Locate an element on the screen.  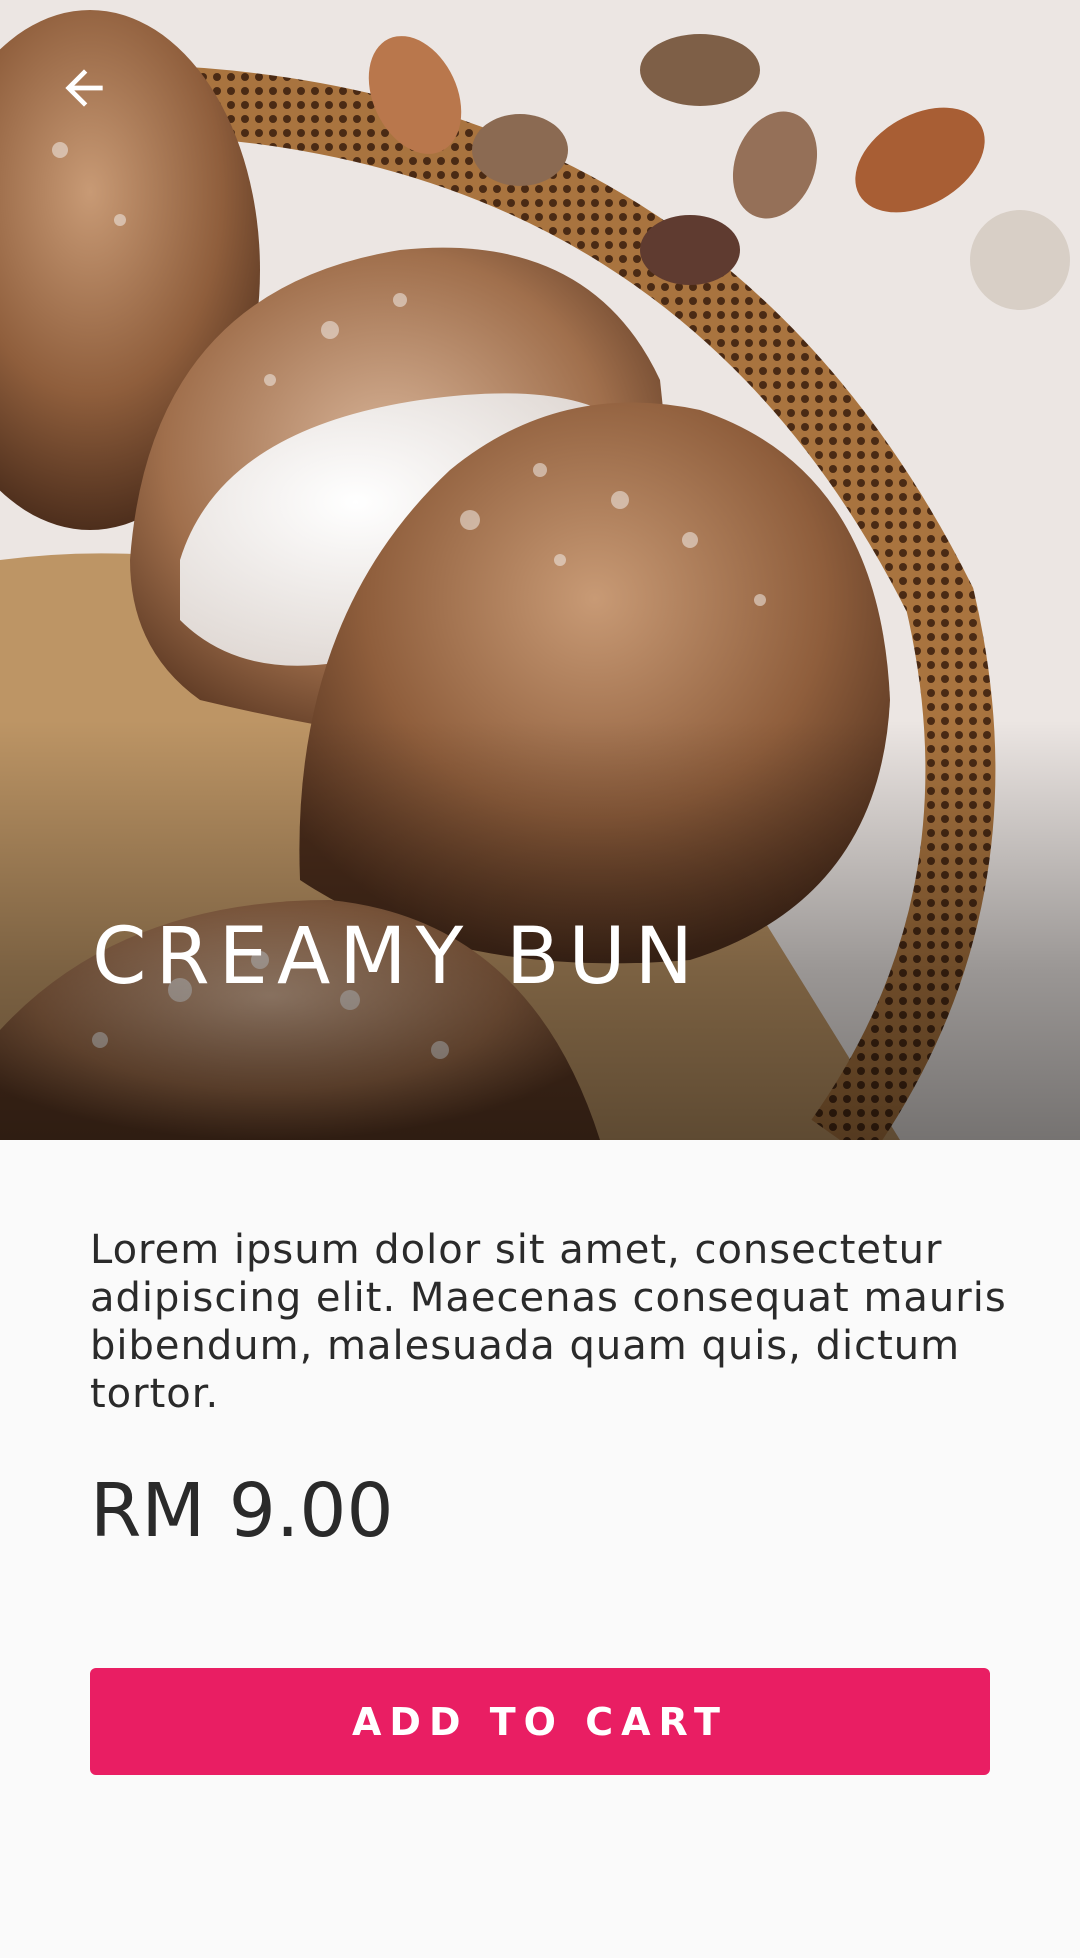
back-button is located at coordinates (84, 88).